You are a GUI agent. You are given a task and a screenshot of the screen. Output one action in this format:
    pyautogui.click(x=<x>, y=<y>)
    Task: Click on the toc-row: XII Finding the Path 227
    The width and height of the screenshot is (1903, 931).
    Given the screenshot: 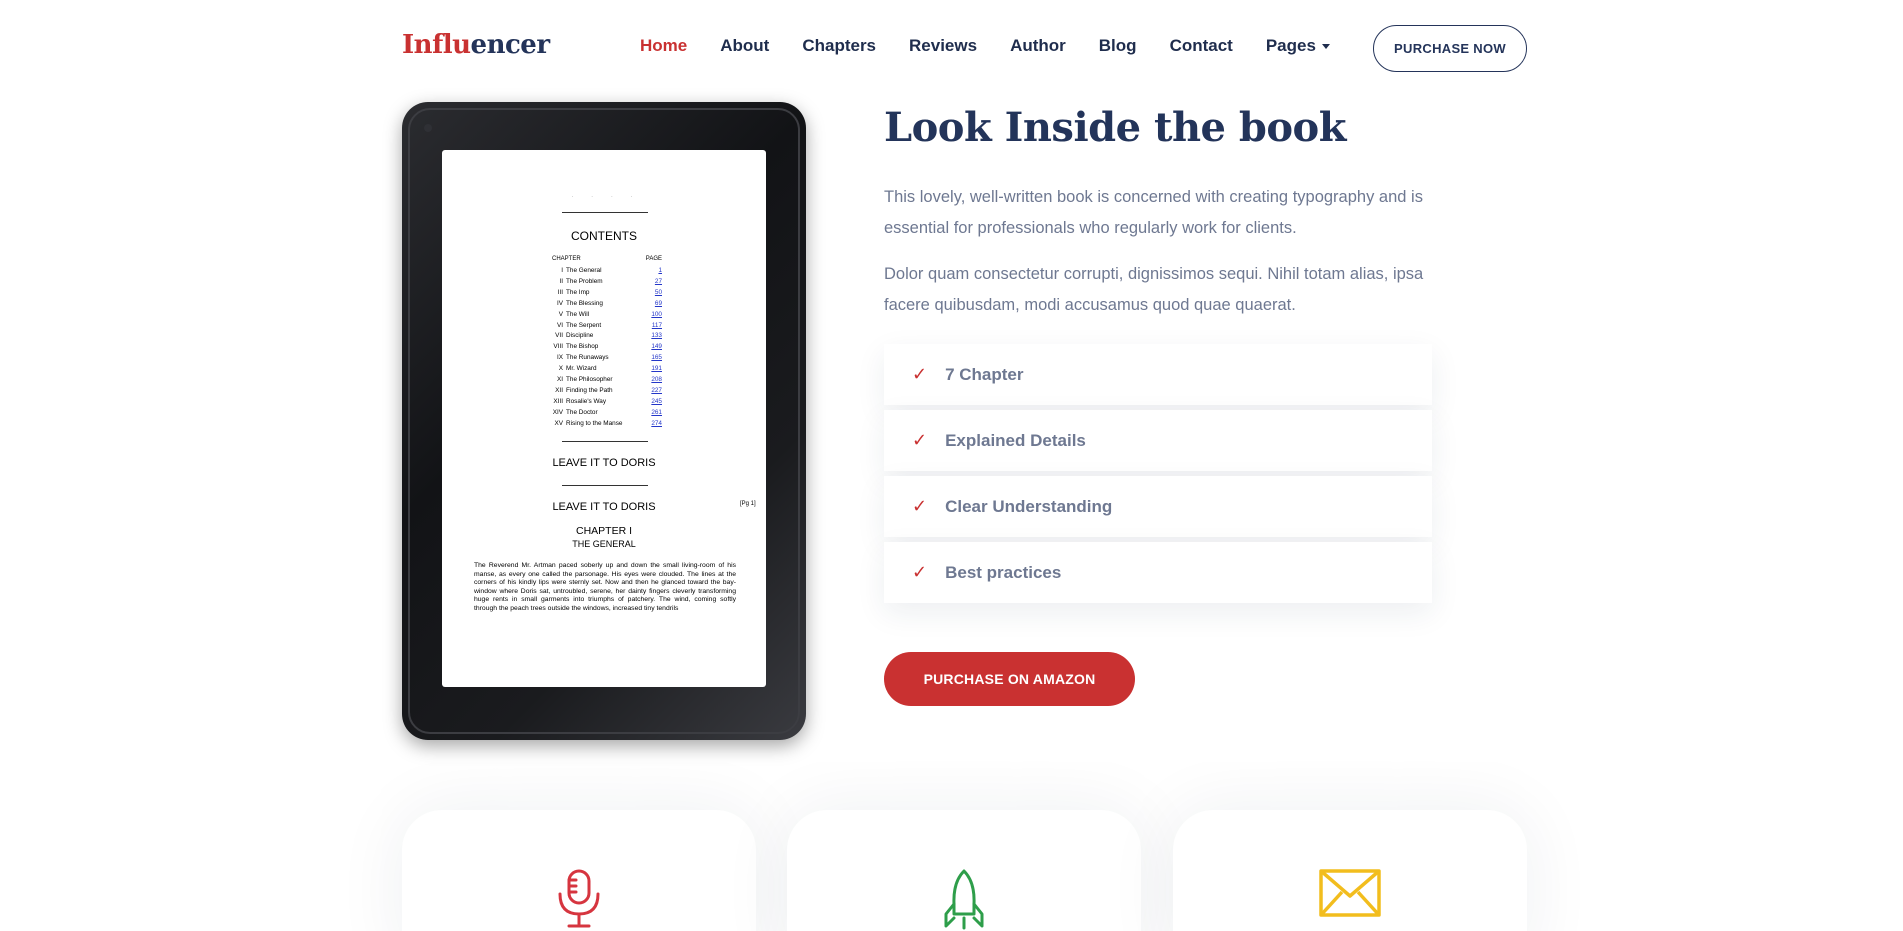 What is the action you would take?
    pyautogui.click(x=607, y=391)
    